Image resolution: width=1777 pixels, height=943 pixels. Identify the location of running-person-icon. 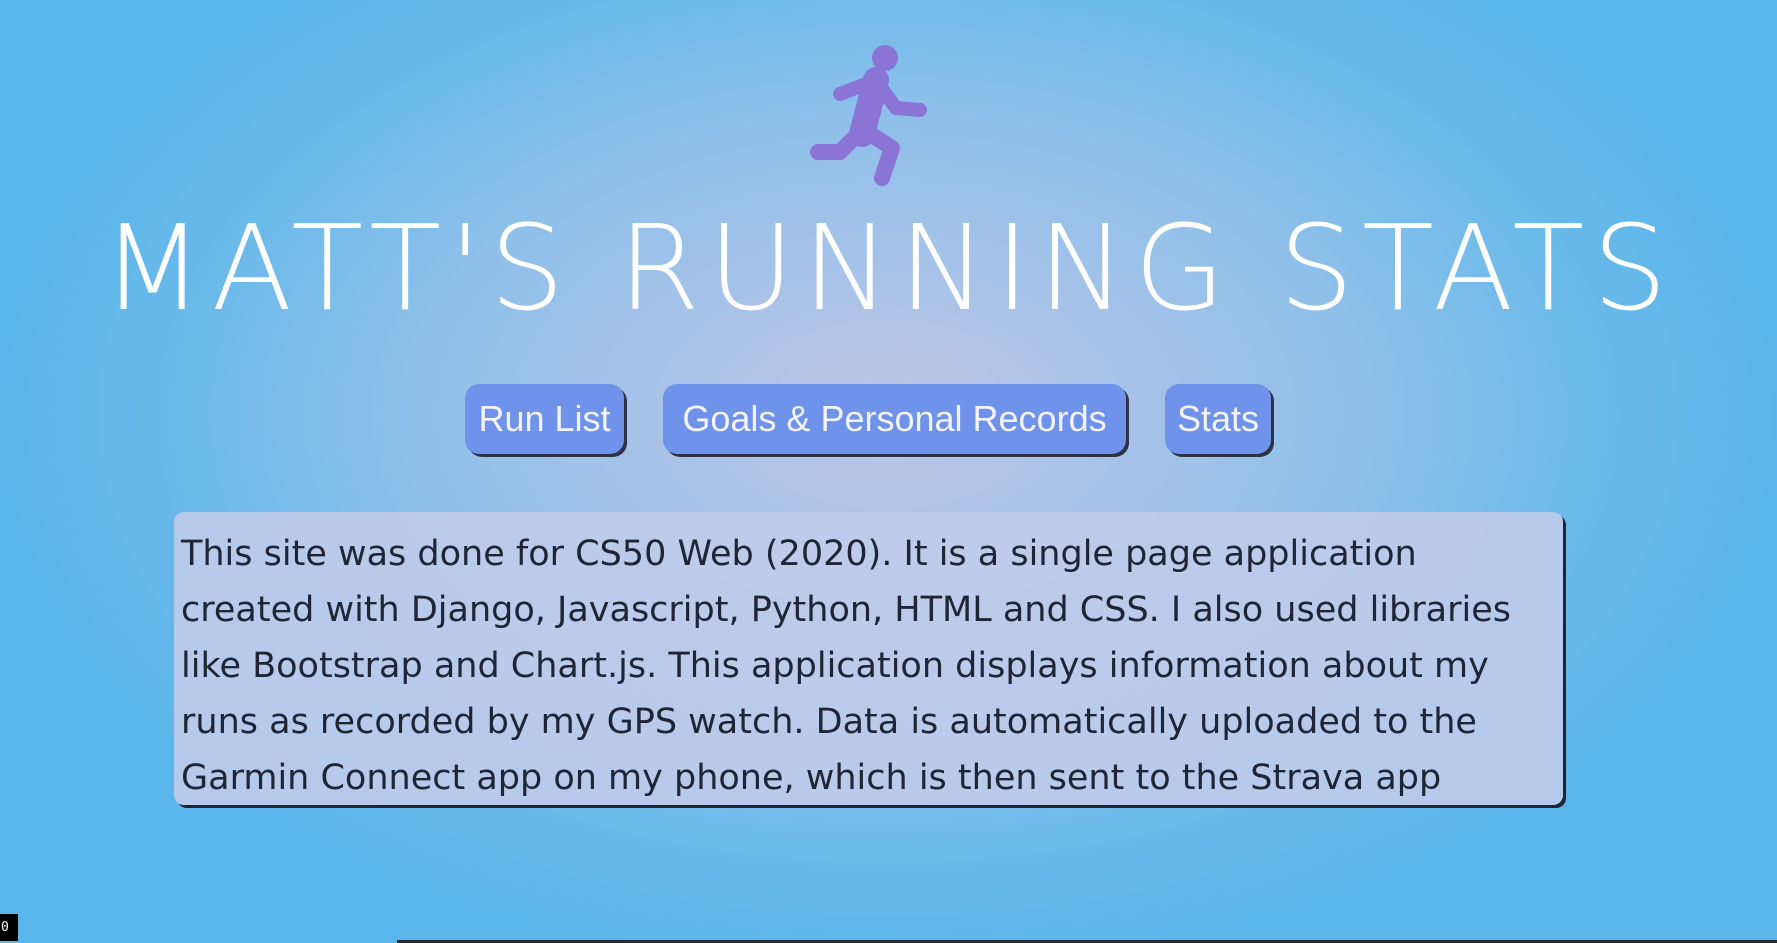
(868, 115).